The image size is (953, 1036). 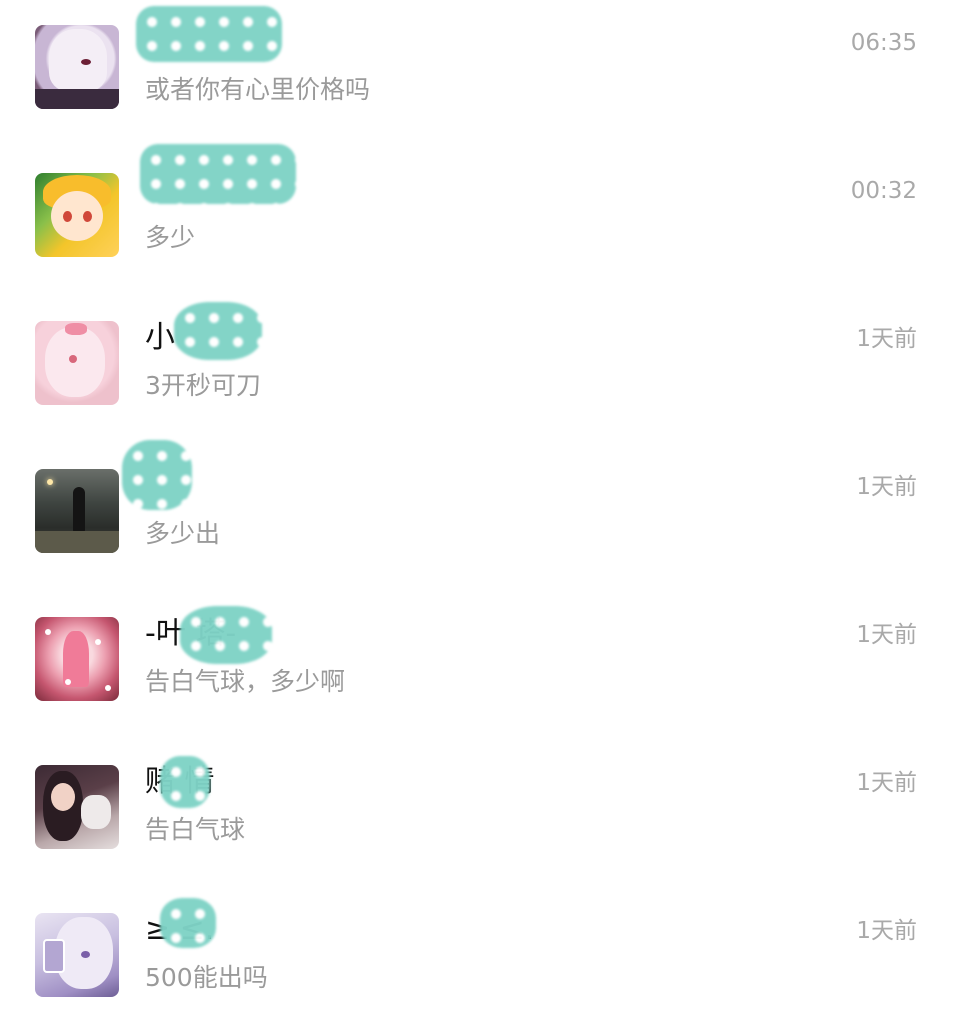 I want to click on message-preview: 告白气球，多少啊, so click(x=245, y=681).